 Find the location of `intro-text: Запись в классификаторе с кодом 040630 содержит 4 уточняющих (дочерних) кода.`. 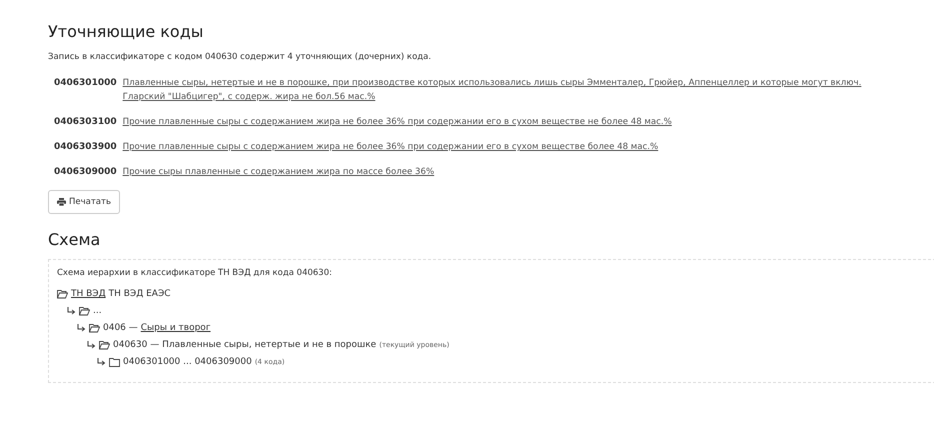

intro-text: Запись в классификаторе с кодом 040630 содержит 4 уточняющих (дочерних) кода. is located at coordinates (240, 57).